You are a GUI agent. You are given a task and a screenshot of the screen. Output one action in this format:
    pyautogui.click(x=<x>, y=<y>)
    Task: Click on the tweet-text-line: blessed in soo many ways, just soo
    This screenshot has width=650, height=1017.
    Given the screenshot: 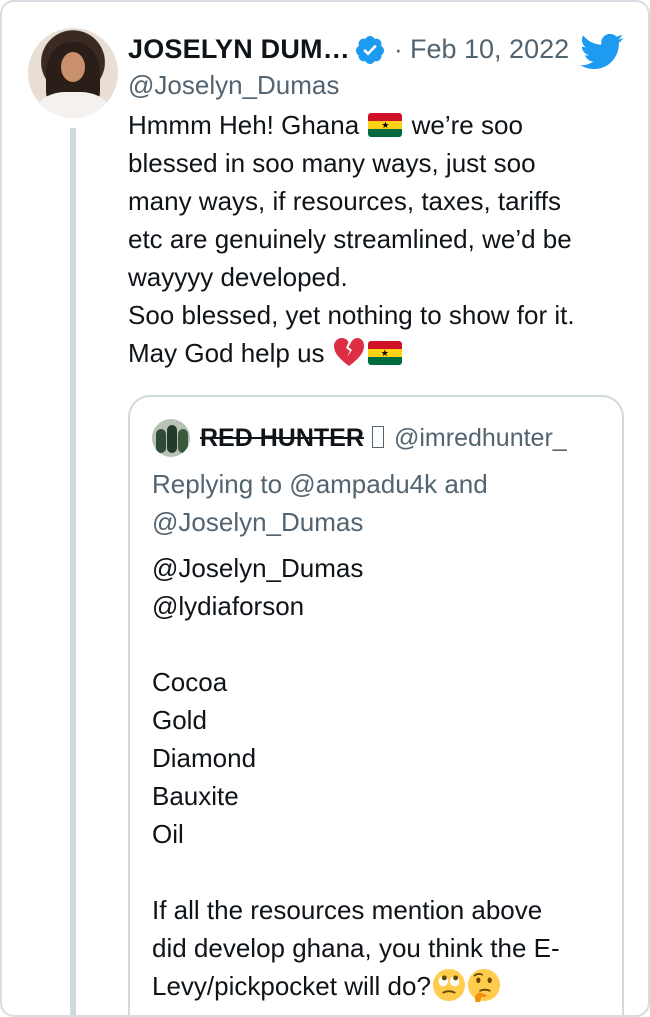 What is the action you would take?
    pyautogui.click(x=332, y=163)
    